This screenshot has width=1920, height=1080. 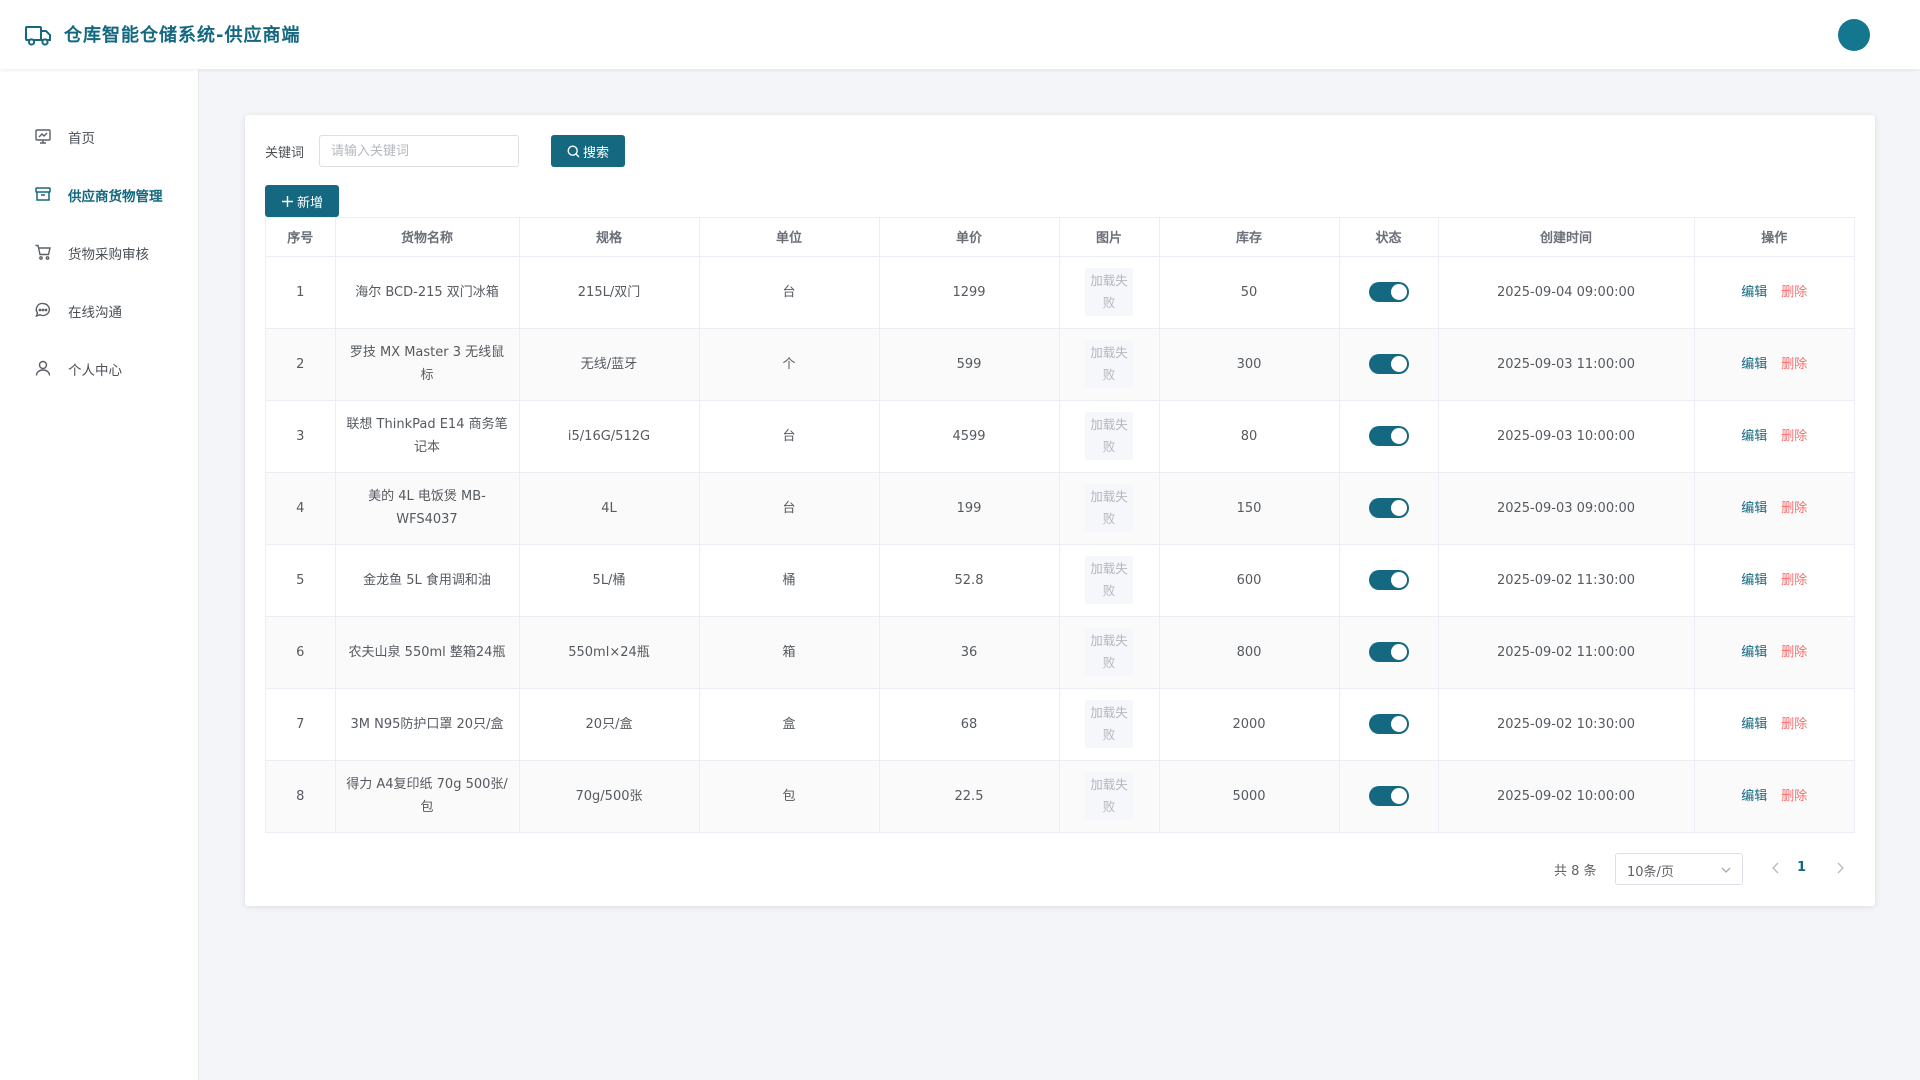 I want to click on cell-created: 2025-09-02 11:30:00, so click(x=1566, y=580).